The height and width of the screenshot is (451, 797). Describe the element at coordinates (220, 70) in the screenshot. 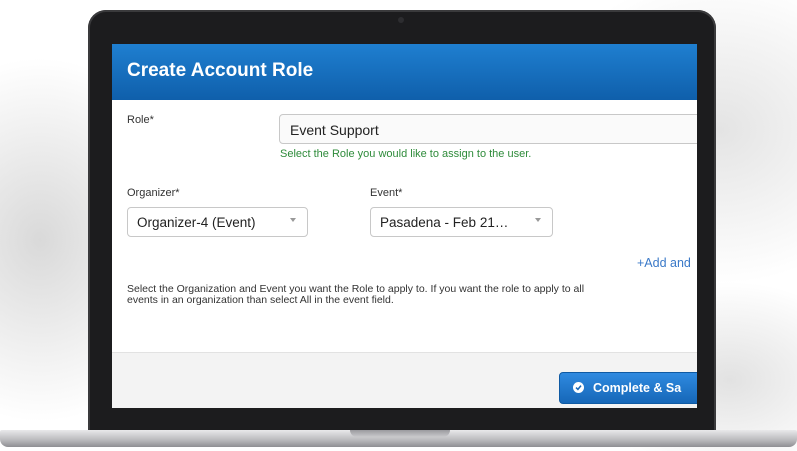

I see `dialog-title: Create Account Role` at that location.